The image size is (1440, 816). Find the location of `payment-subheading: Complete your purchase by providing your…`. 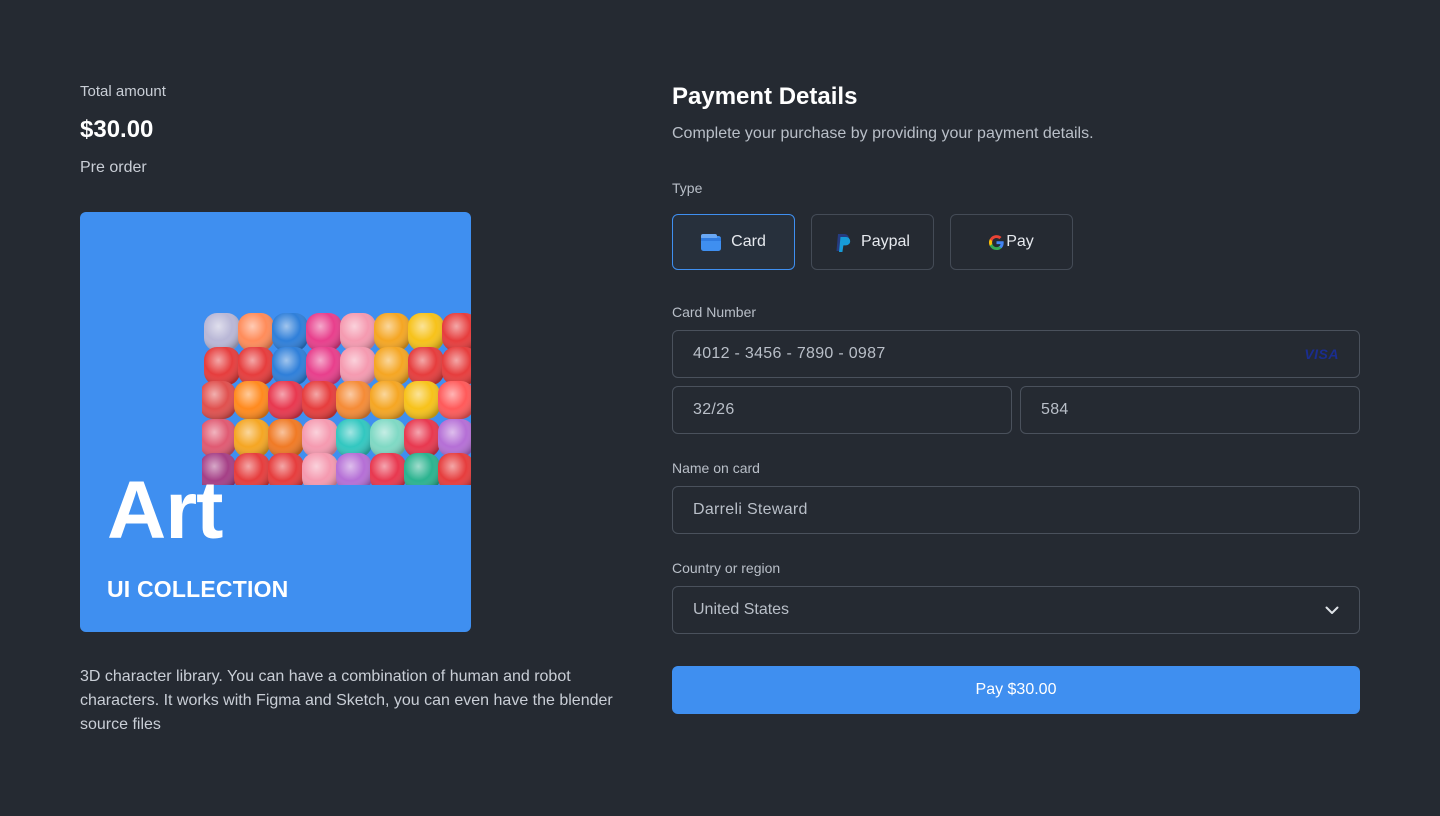

payment-subheading: Complete your purchase by providing your… is located at coordinates (883, 133).